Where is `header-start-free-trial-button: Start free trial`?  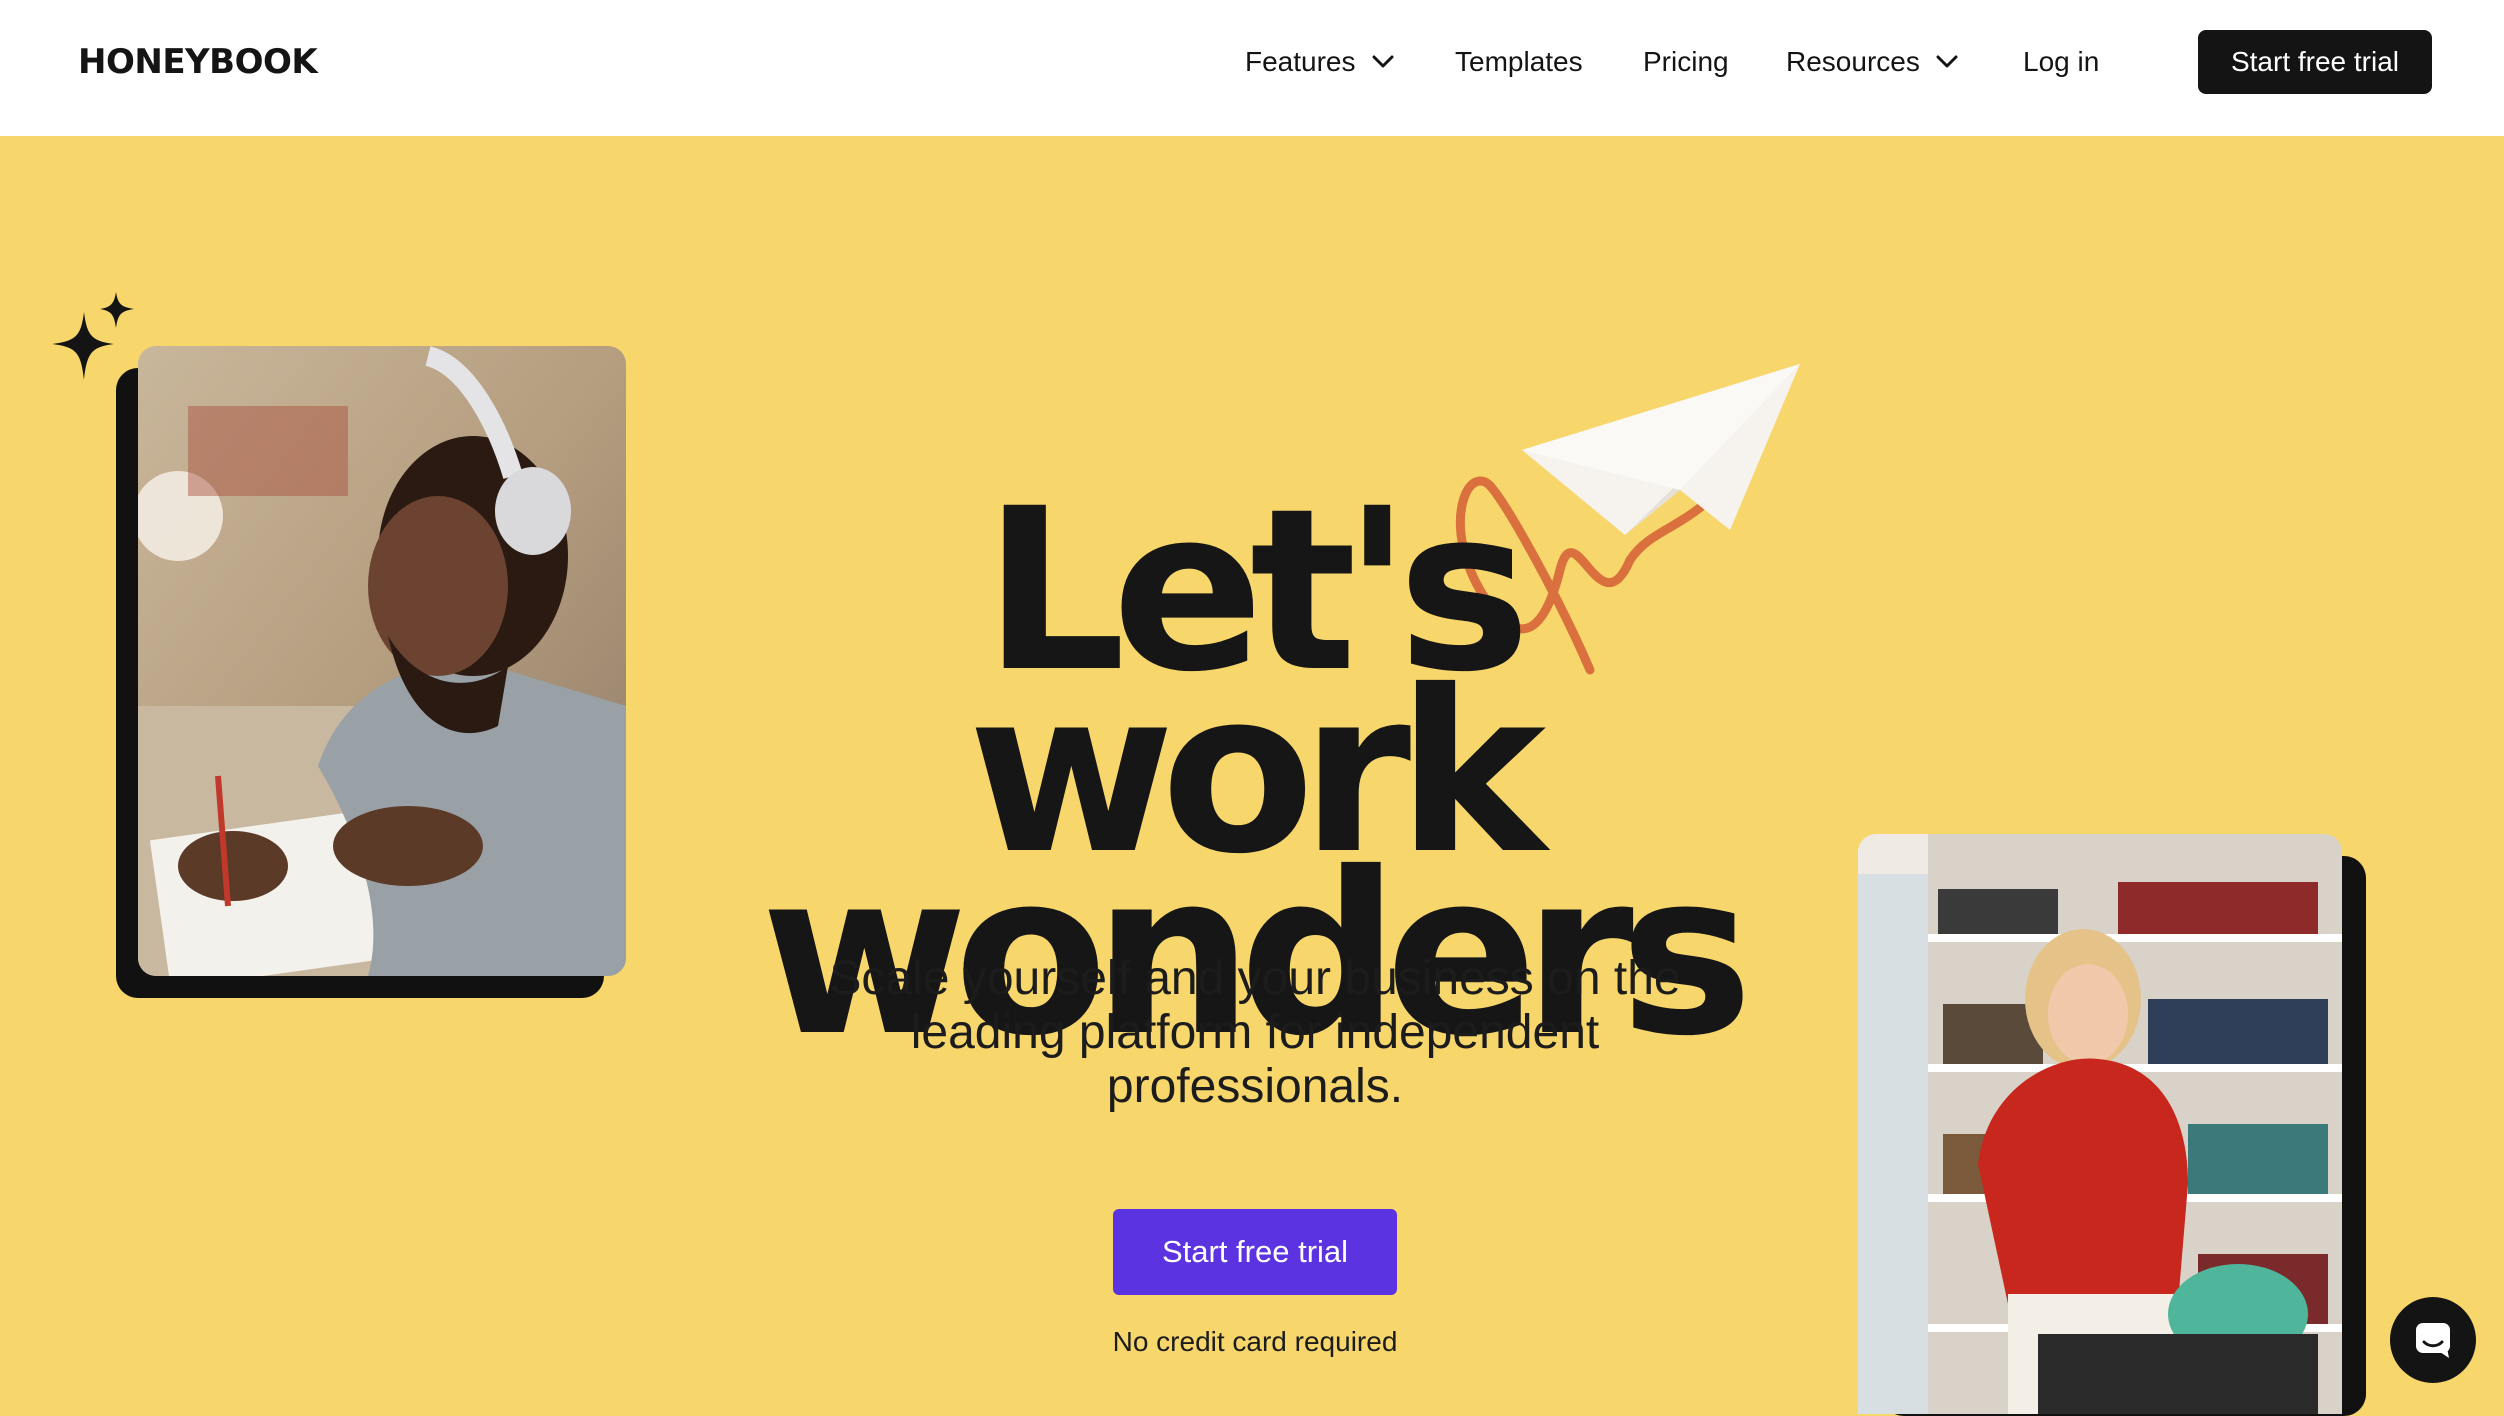
header-start-free-trial-button: Start free trial is located at coordinates (2315, 62).